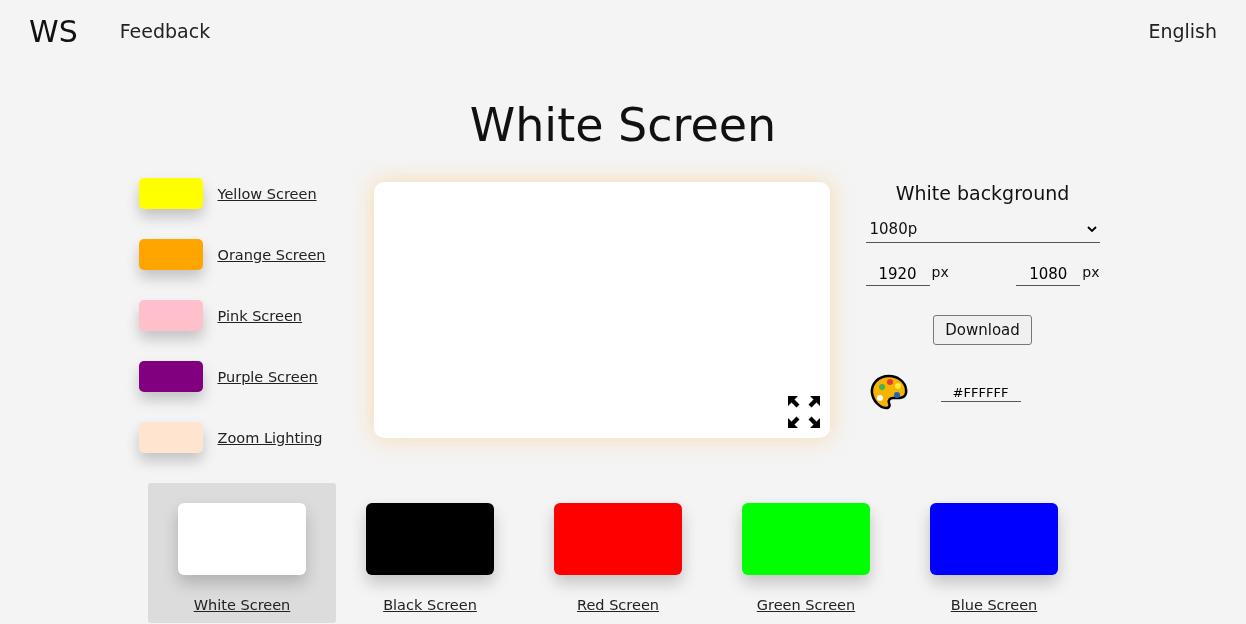 This screenshot has width=1246, height=624. What do you see at coordinates (271, 254) in the screenshot?
I see `screen-link: Orange Screen` at bounding box center [271, 254].